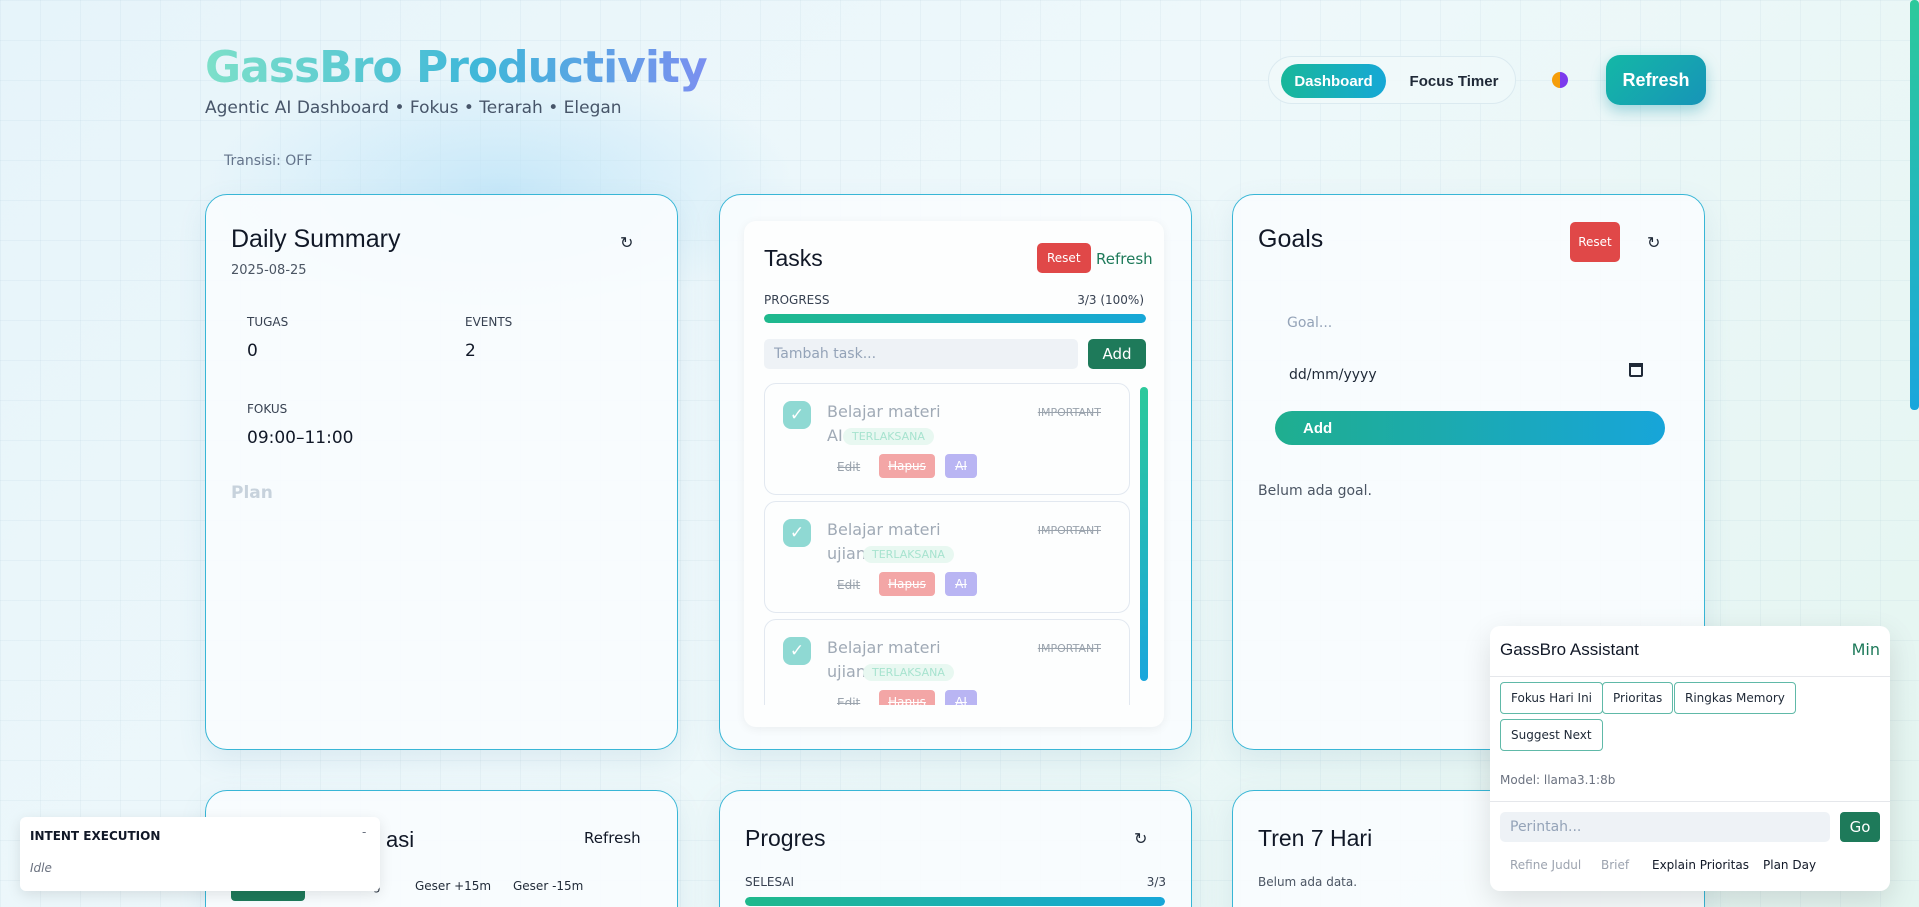 The width and height of the screenshot is (1919, 907). Describe the element at coordinates (269, 270) in the screenshot. I see `summary-date: 2025-08-25` at that location.